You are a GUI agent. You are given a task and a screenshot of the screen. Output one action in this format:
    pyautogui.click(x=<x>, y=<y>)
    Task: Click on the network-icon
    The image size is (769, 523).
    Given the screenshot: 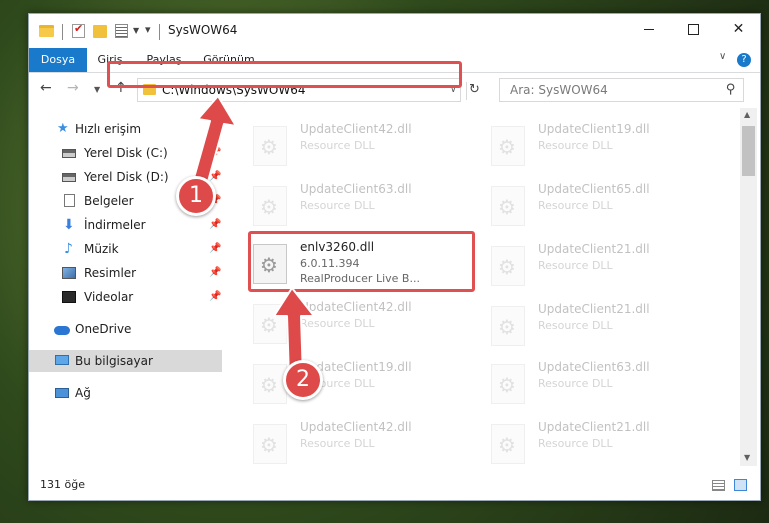 What is the action you would take?
    pyautogui.click(x=62, y=393)
    